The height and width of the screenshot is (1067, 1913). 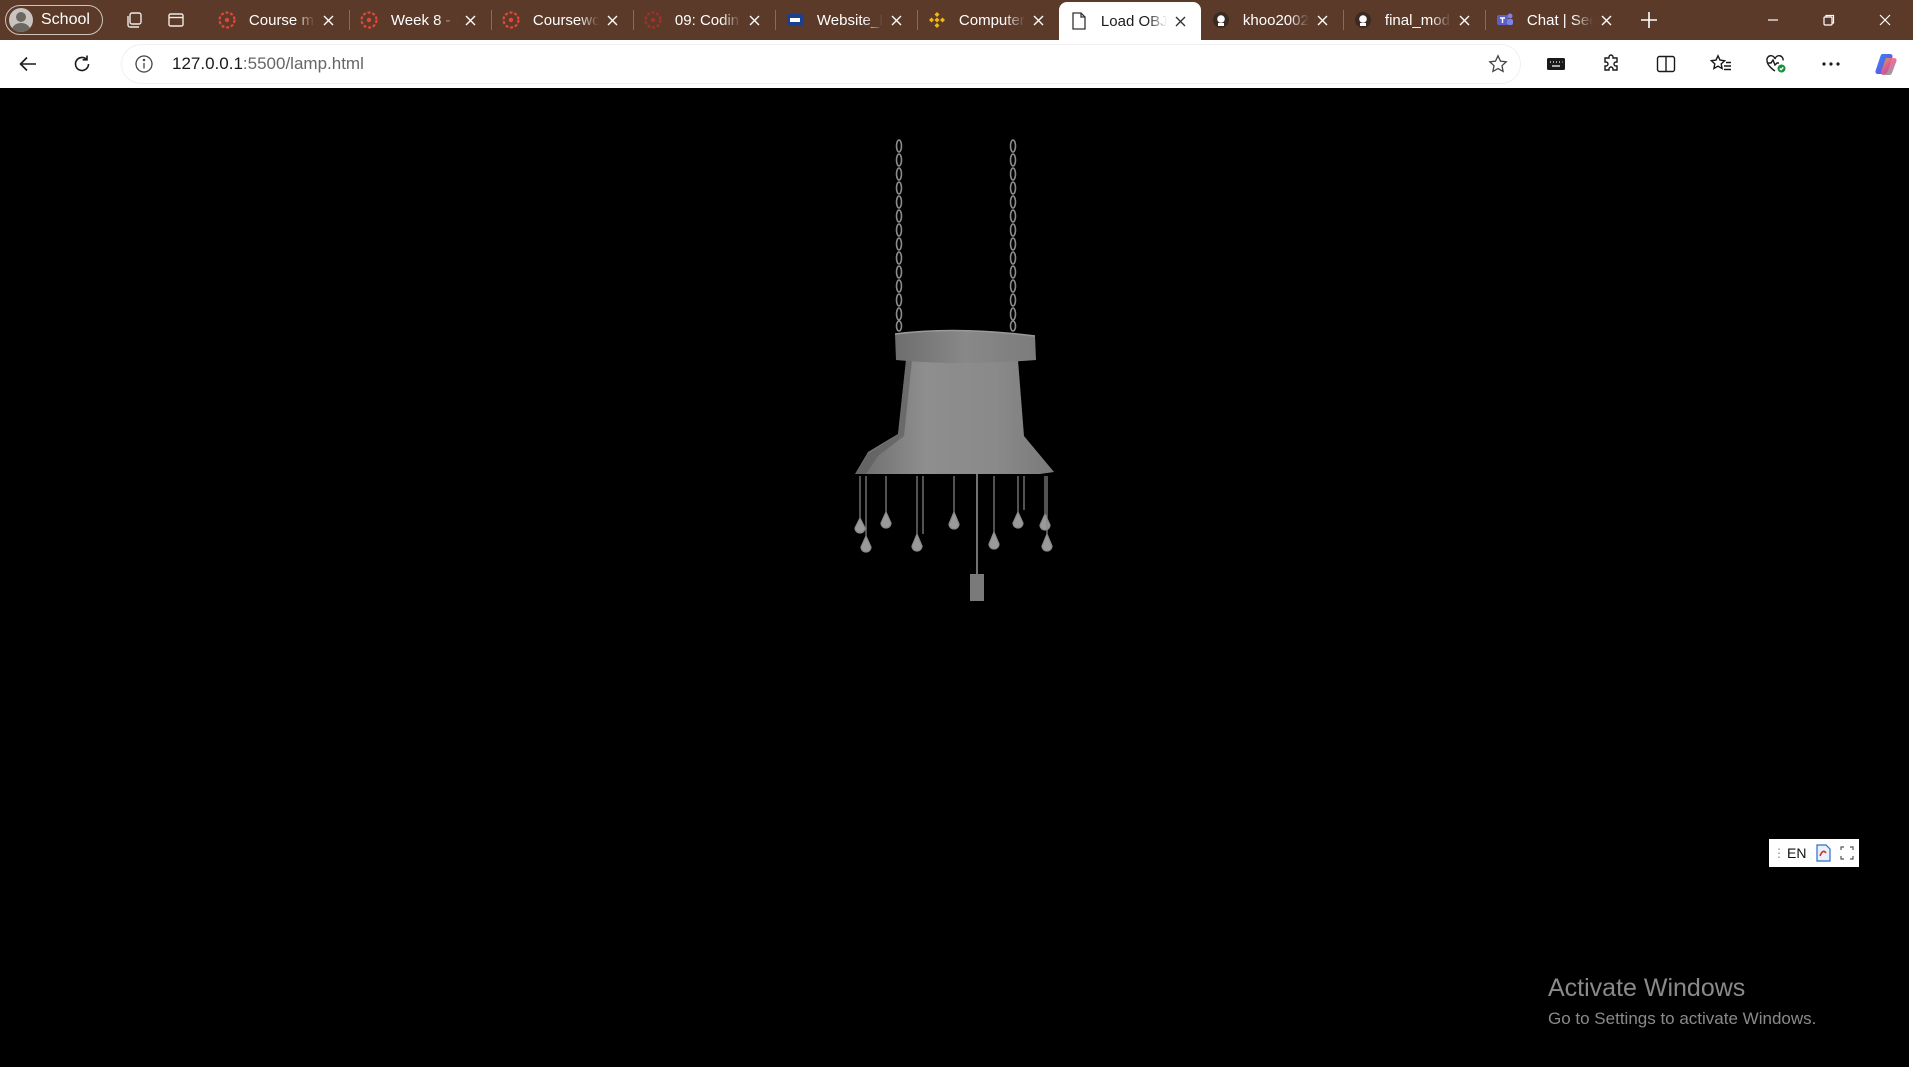 I want to click on restore-icon, so click(x=1829, y=20).